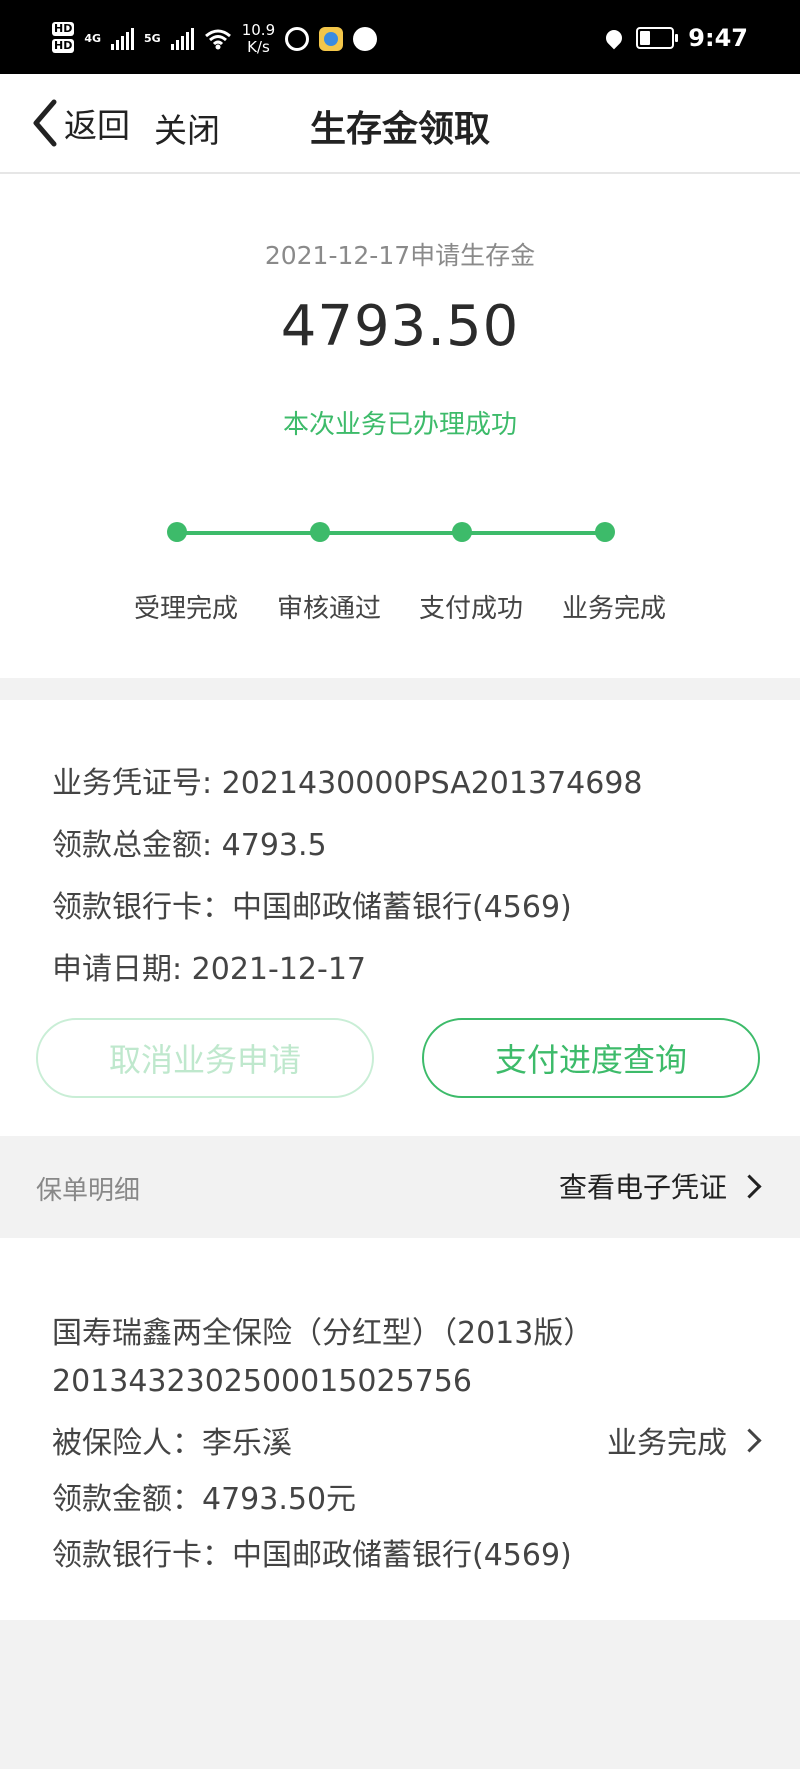  What do you see at coordinates (391, 533) in the screenshot?
I see `progress-line` at bounding box center [391, 533].